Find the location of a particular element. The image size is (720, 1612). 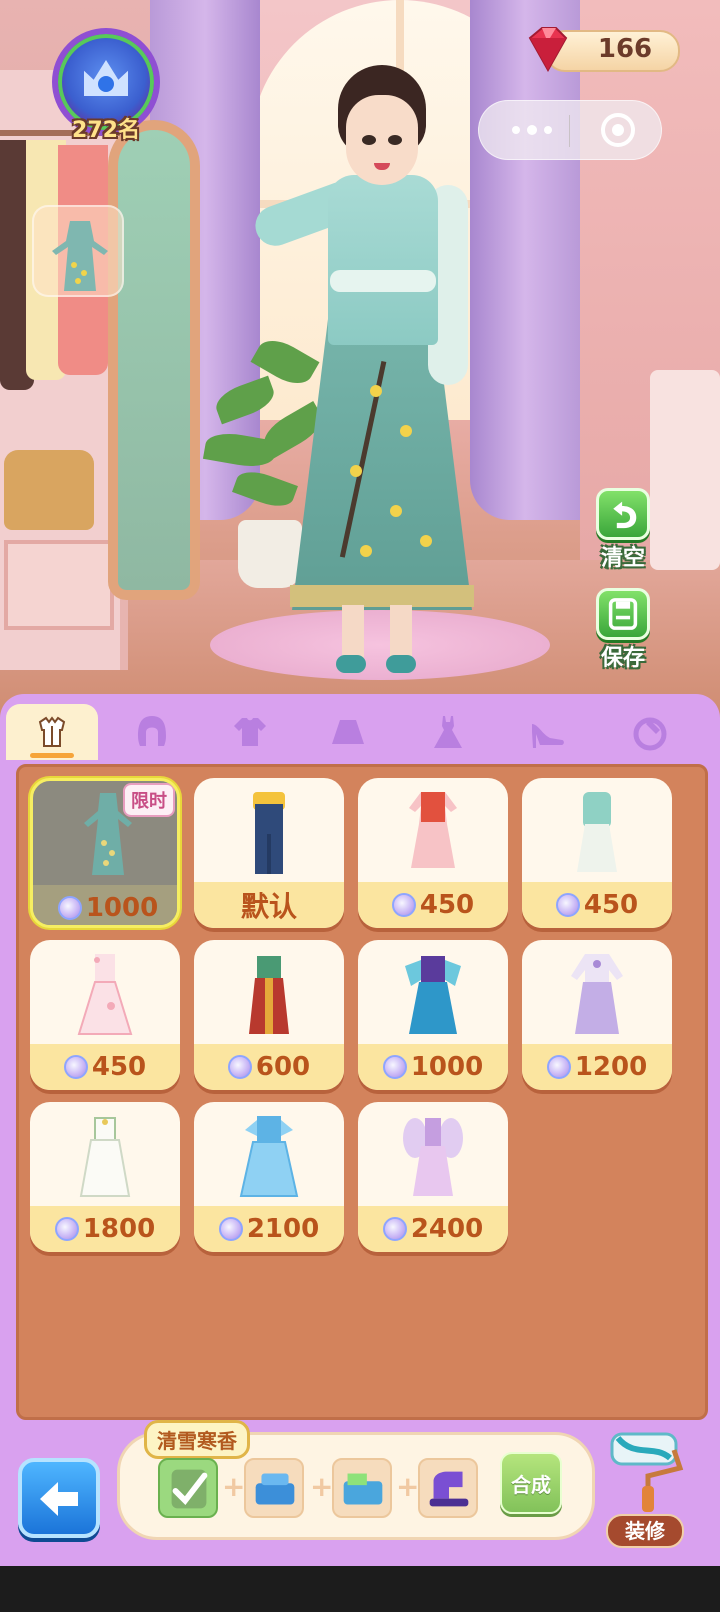

tab-shoes is located at coordinates (548, 732).